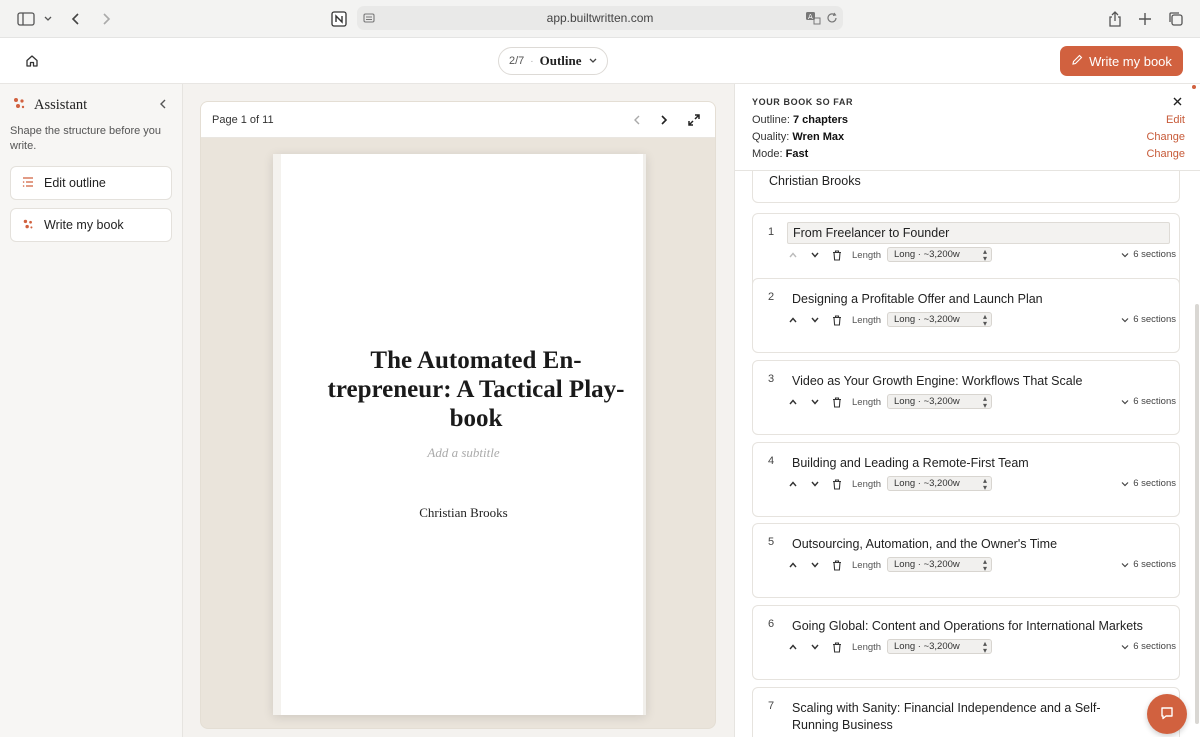 The image size is (1200, 737). I want to click on translate-icon: A, so click(813, 18).